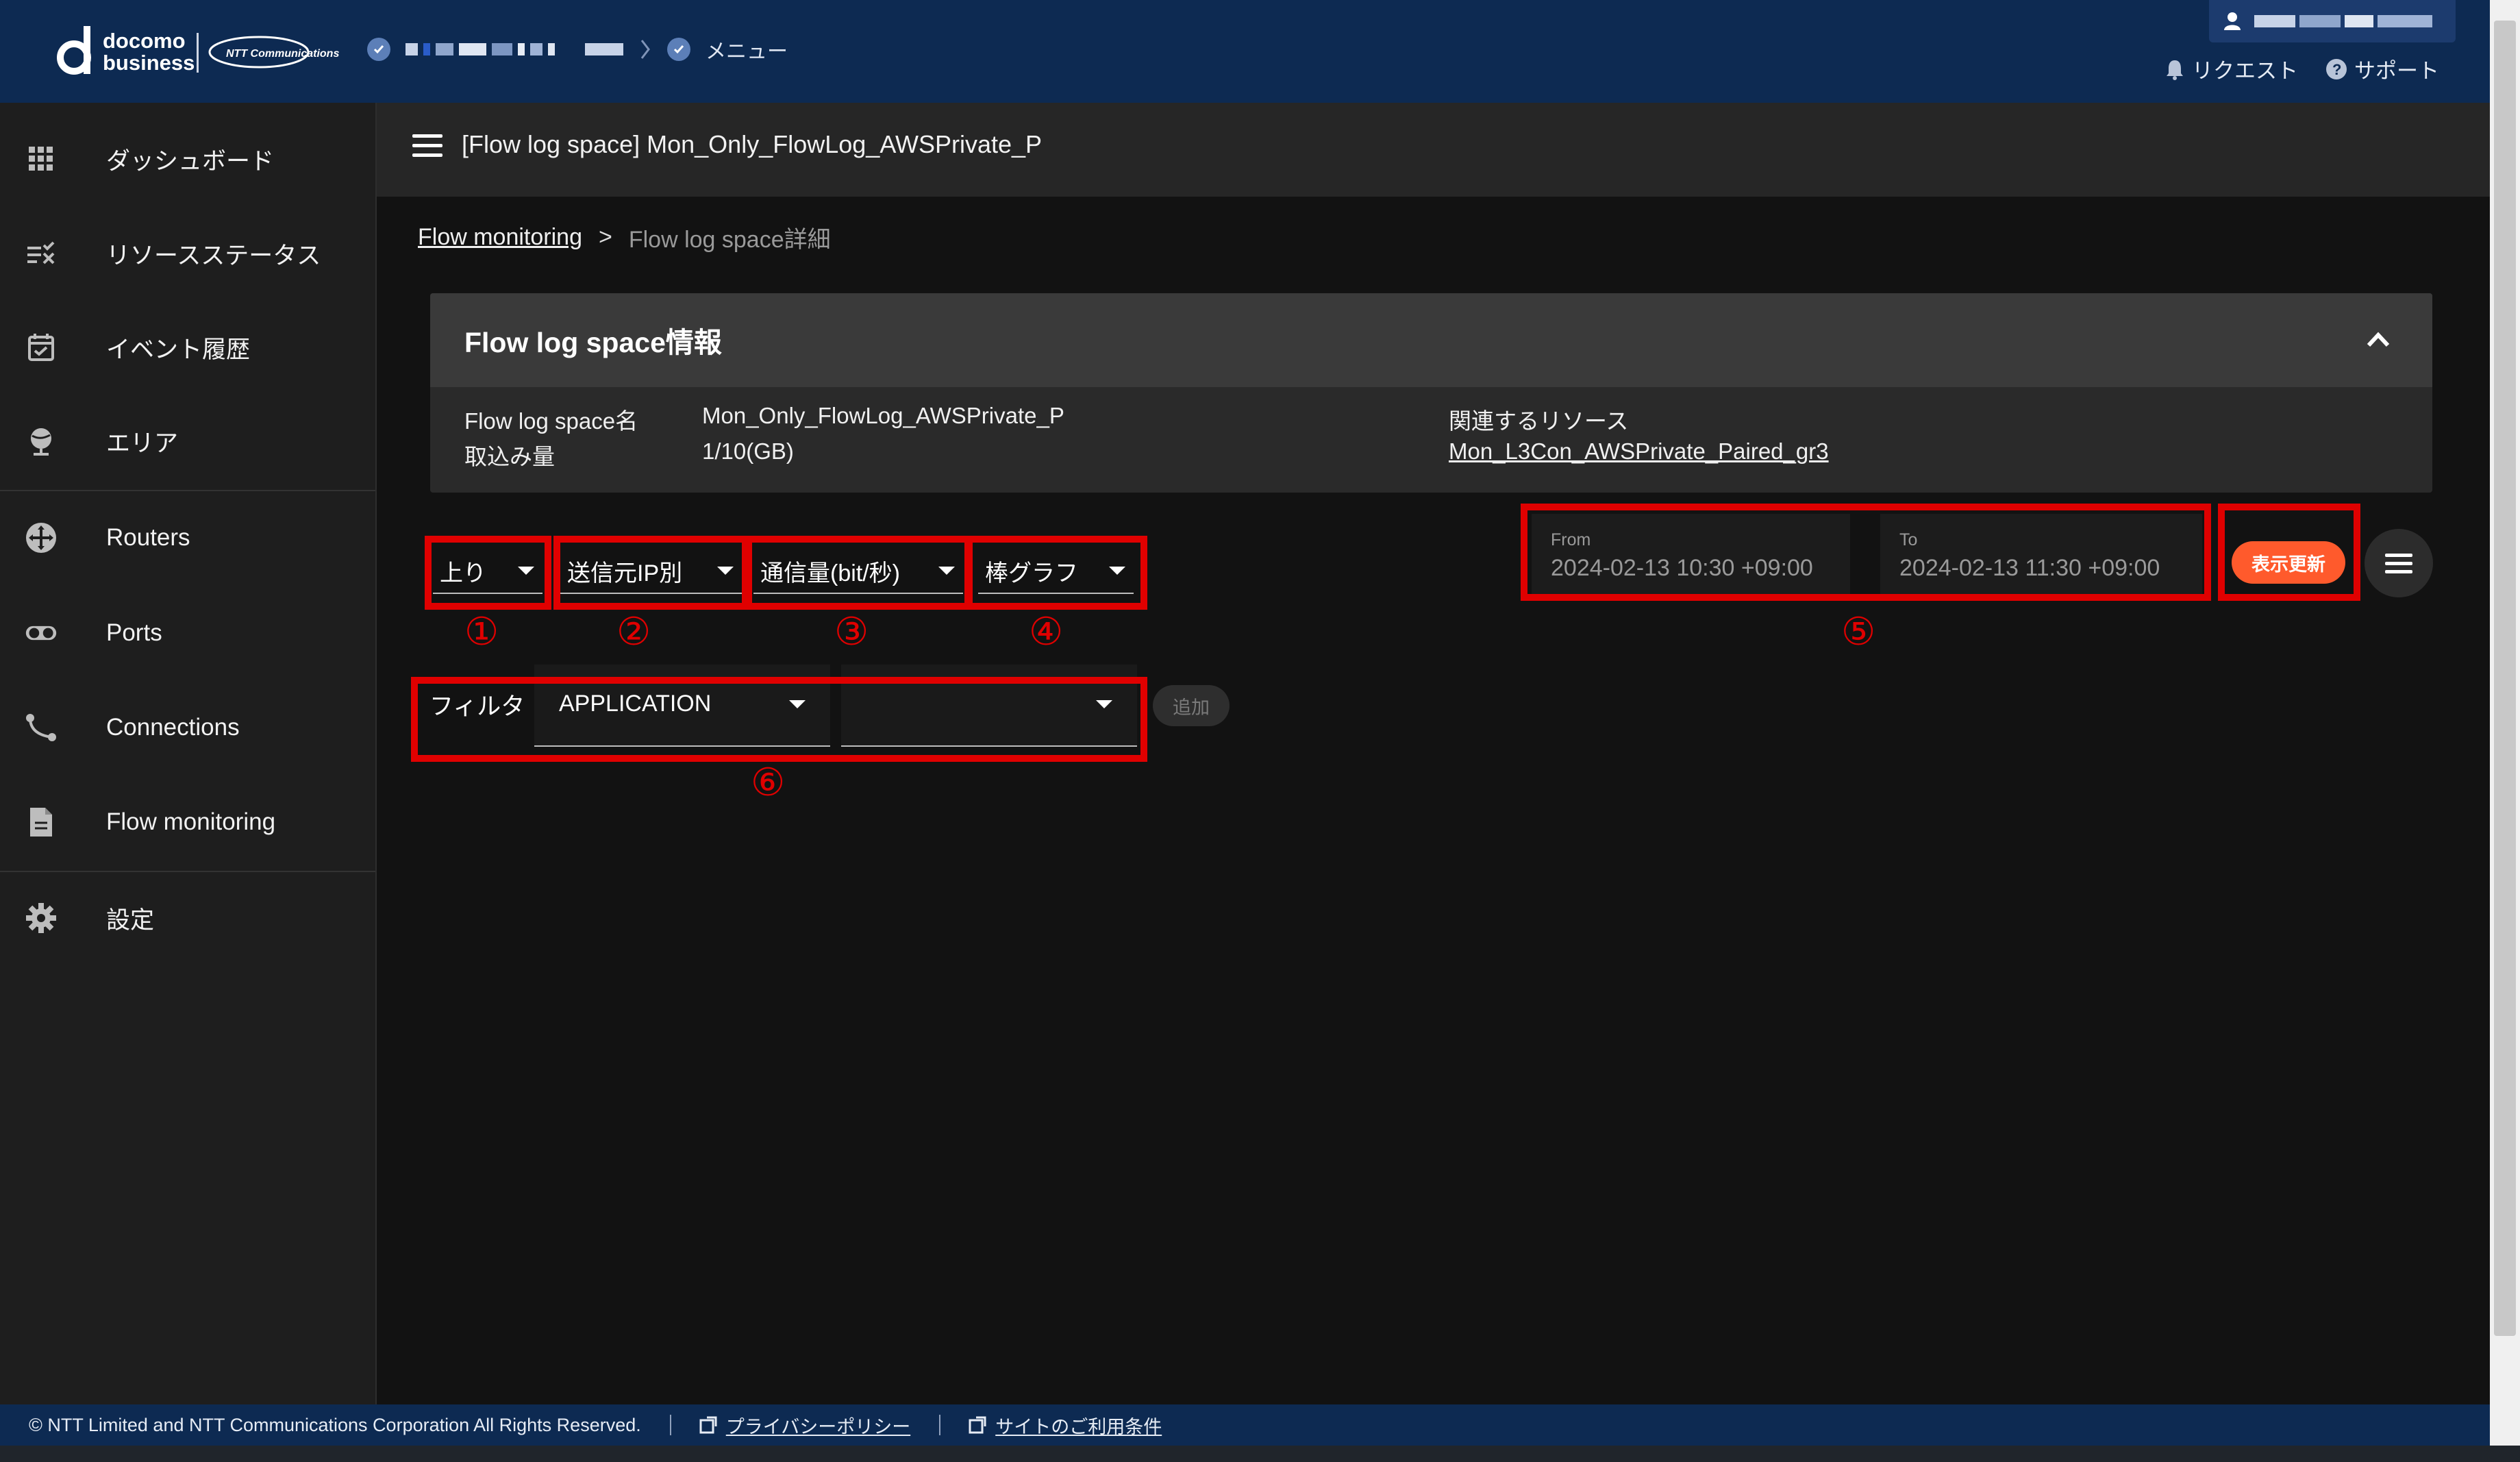 The width and height of the screenshot is (2520, 1462). I want to click on sidebar-item-label: ダッシュボード, so click(190, 161).